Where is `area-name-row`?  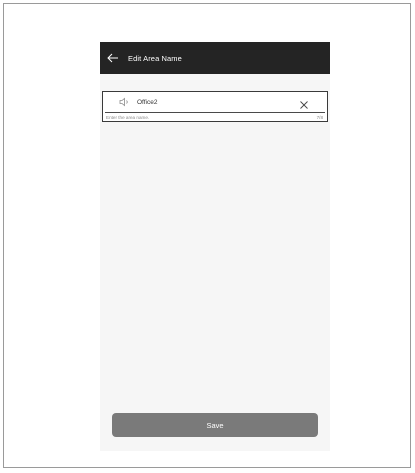 area-name-row is located at coordinates (215, 102).